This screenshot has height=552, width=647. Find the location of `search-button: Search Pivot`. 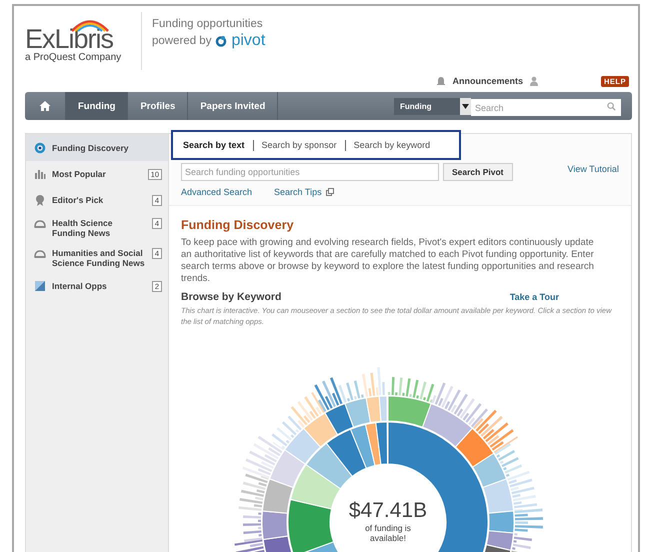

search-button: Search Pivot is located at coordinates (477, 172).